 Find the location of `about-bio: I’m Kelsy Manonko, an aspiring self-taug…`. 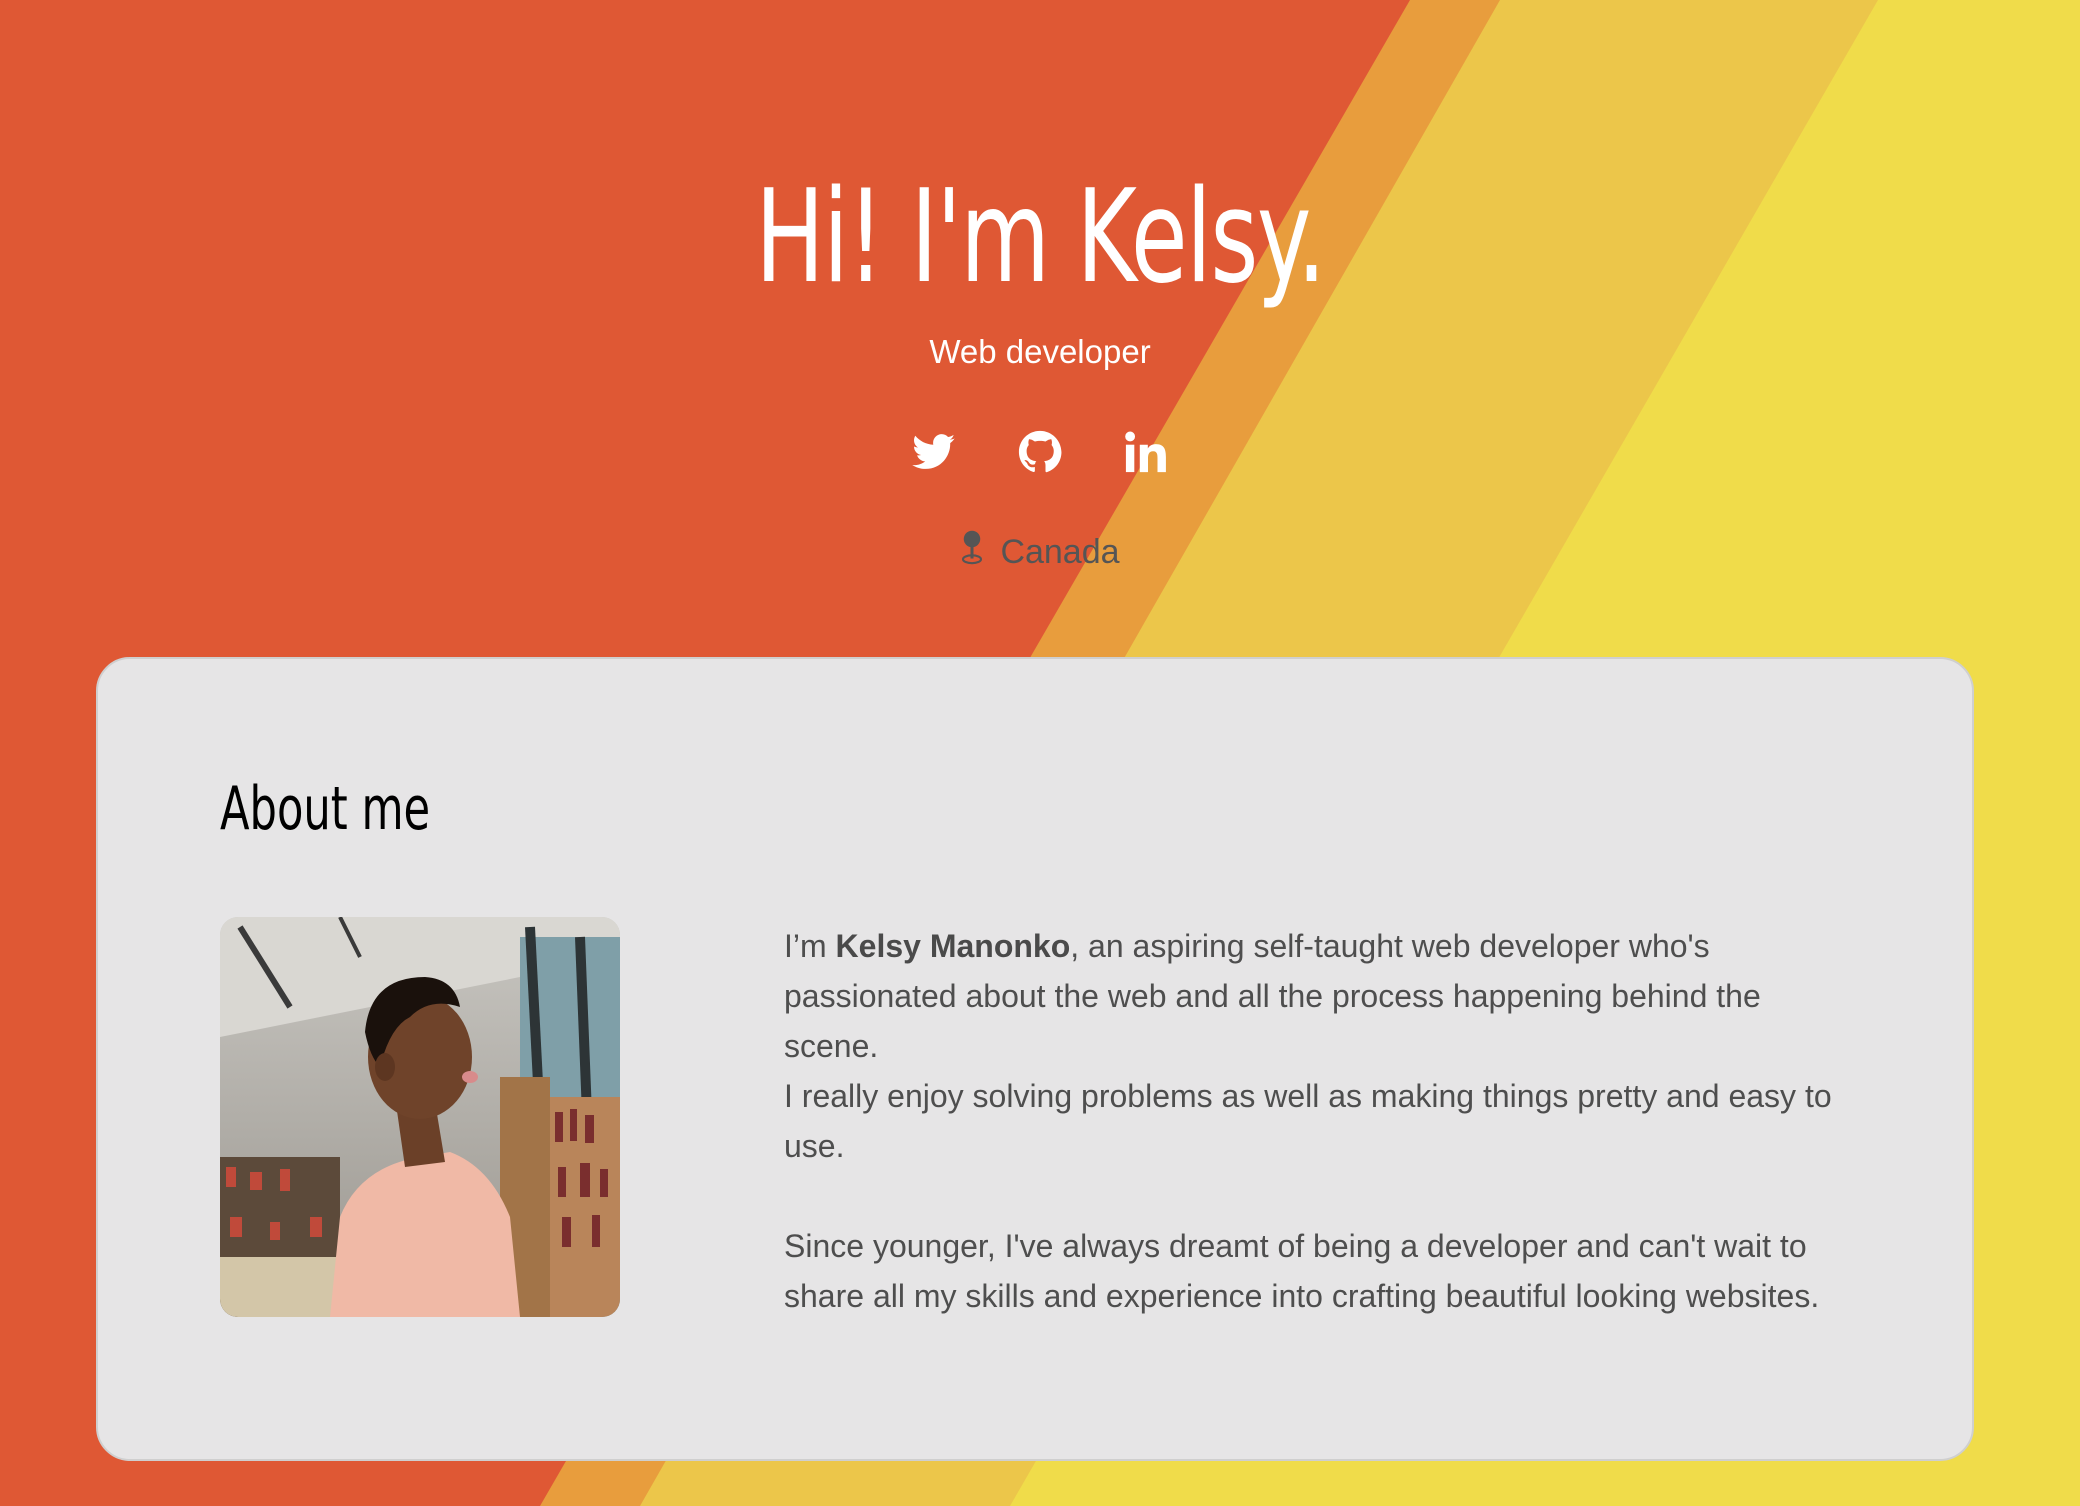

about-bio: I’m Kelsy Manonko, an aspiring self-taug… is located at coordinates (1319, 1121).